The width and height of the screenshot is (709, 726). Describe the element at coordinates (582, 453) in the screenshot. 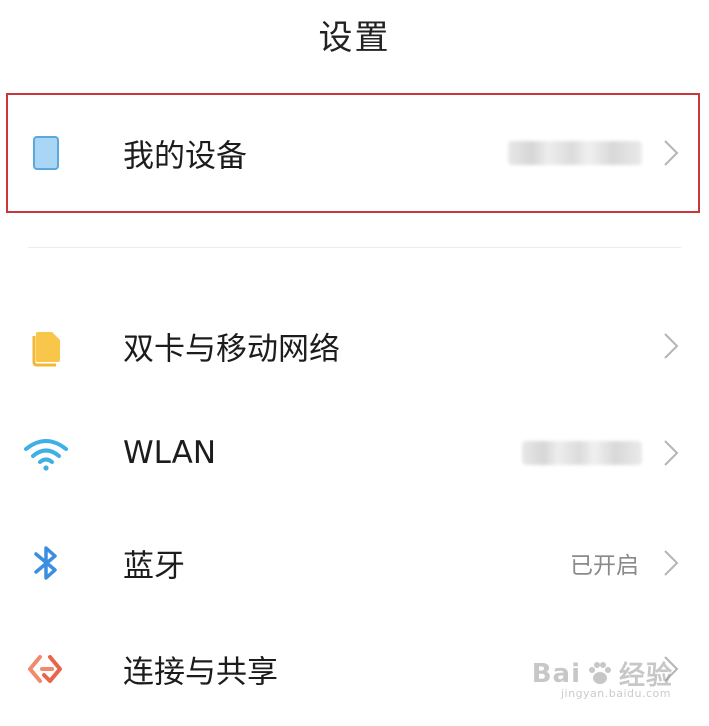

I see `wifi-name-redacted` at that location.